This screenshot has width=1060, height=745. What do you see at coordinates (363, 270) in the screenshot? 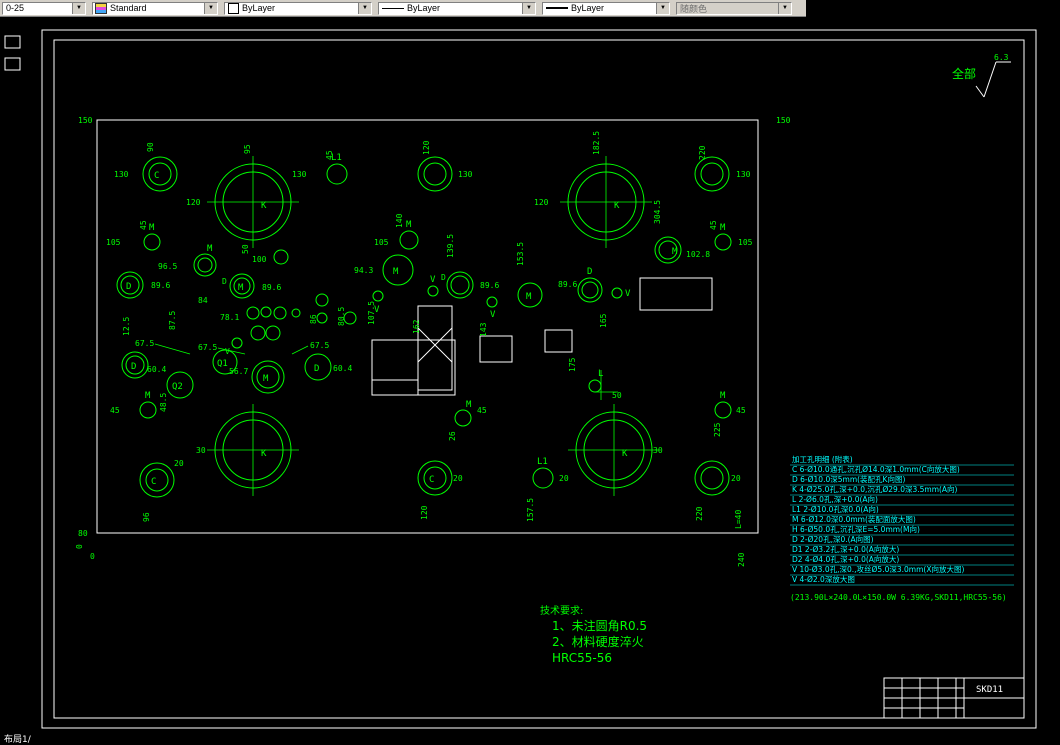
I see `dimension-text: 94.3` at bounding box center [363, 270].